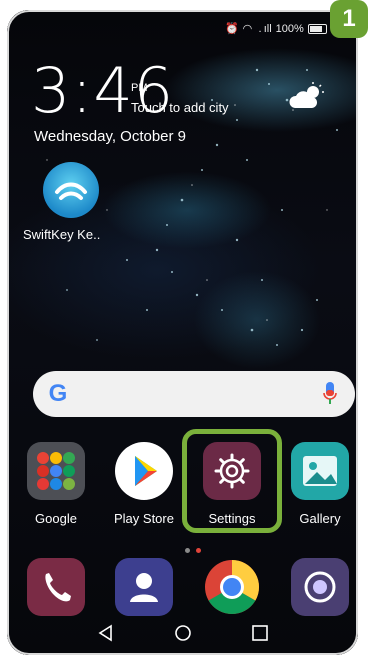 The width and height of the screenshot is (368, 659). What do you see at coordinates (198, 550) in the screenshot?
I see `page-dot-active` at bounding box center [198, 550].